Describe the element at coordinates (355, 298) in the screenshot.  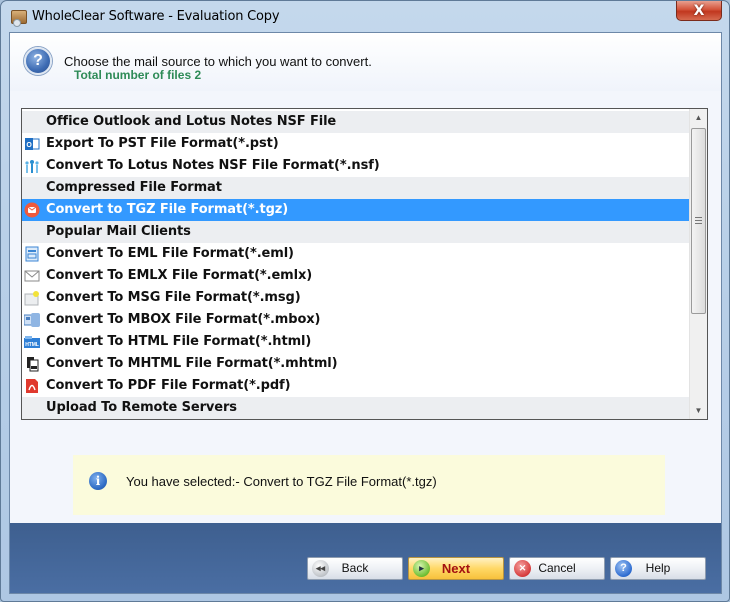
I see `list-item: Convert To MSG File Format(*.msg)` at that location.